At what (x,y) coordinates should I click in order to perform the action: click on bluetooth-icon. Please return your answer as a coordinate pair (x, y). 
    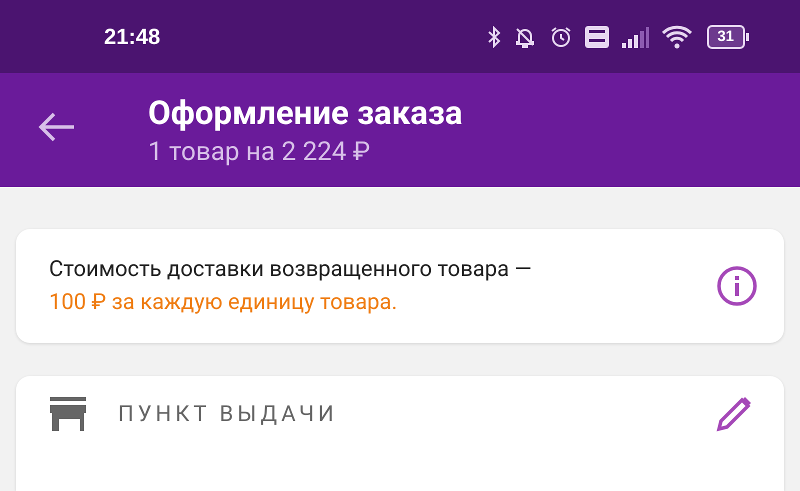
    Looking at the image, I should click on (494, 37).